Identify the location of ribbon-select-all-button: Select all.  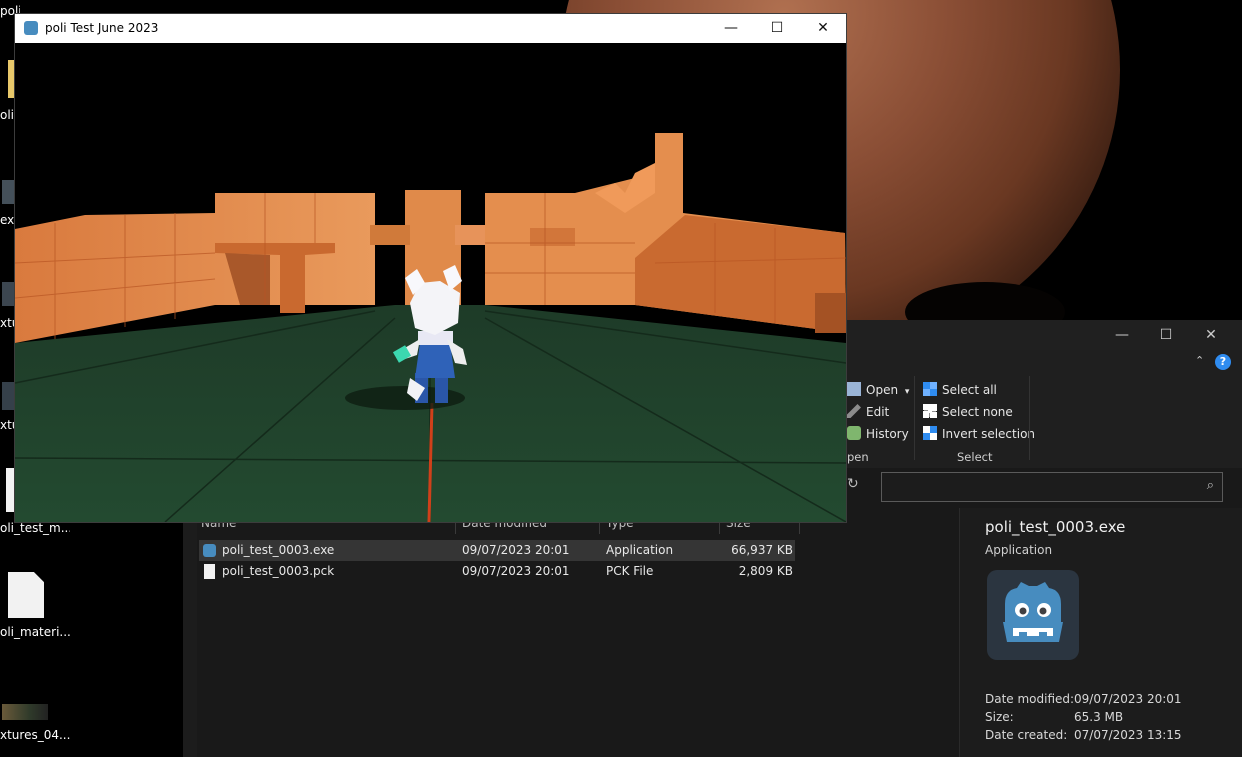
(960, 390).